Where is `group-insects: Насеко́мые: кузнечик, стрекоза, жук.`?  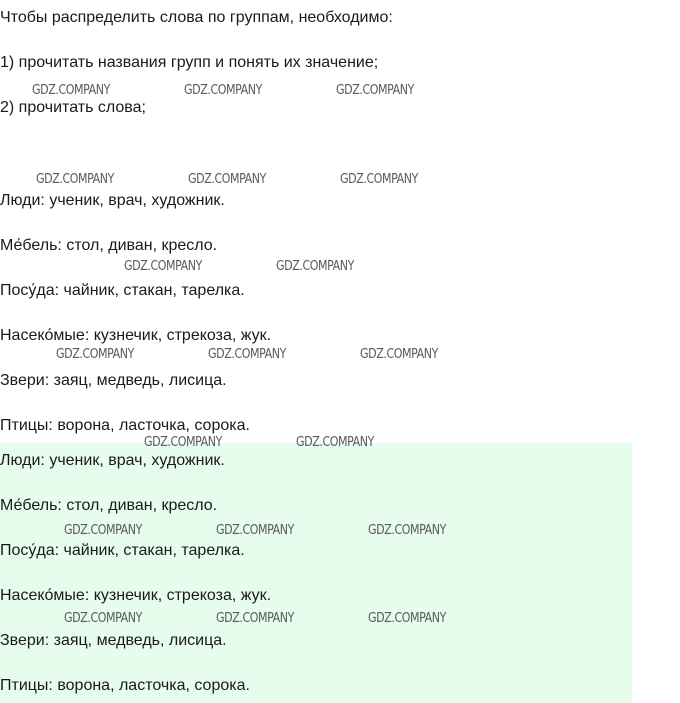
group-insects: Насеко́мые: кузнечик, стрекоза, жук. is located at coordinates (136, 335).